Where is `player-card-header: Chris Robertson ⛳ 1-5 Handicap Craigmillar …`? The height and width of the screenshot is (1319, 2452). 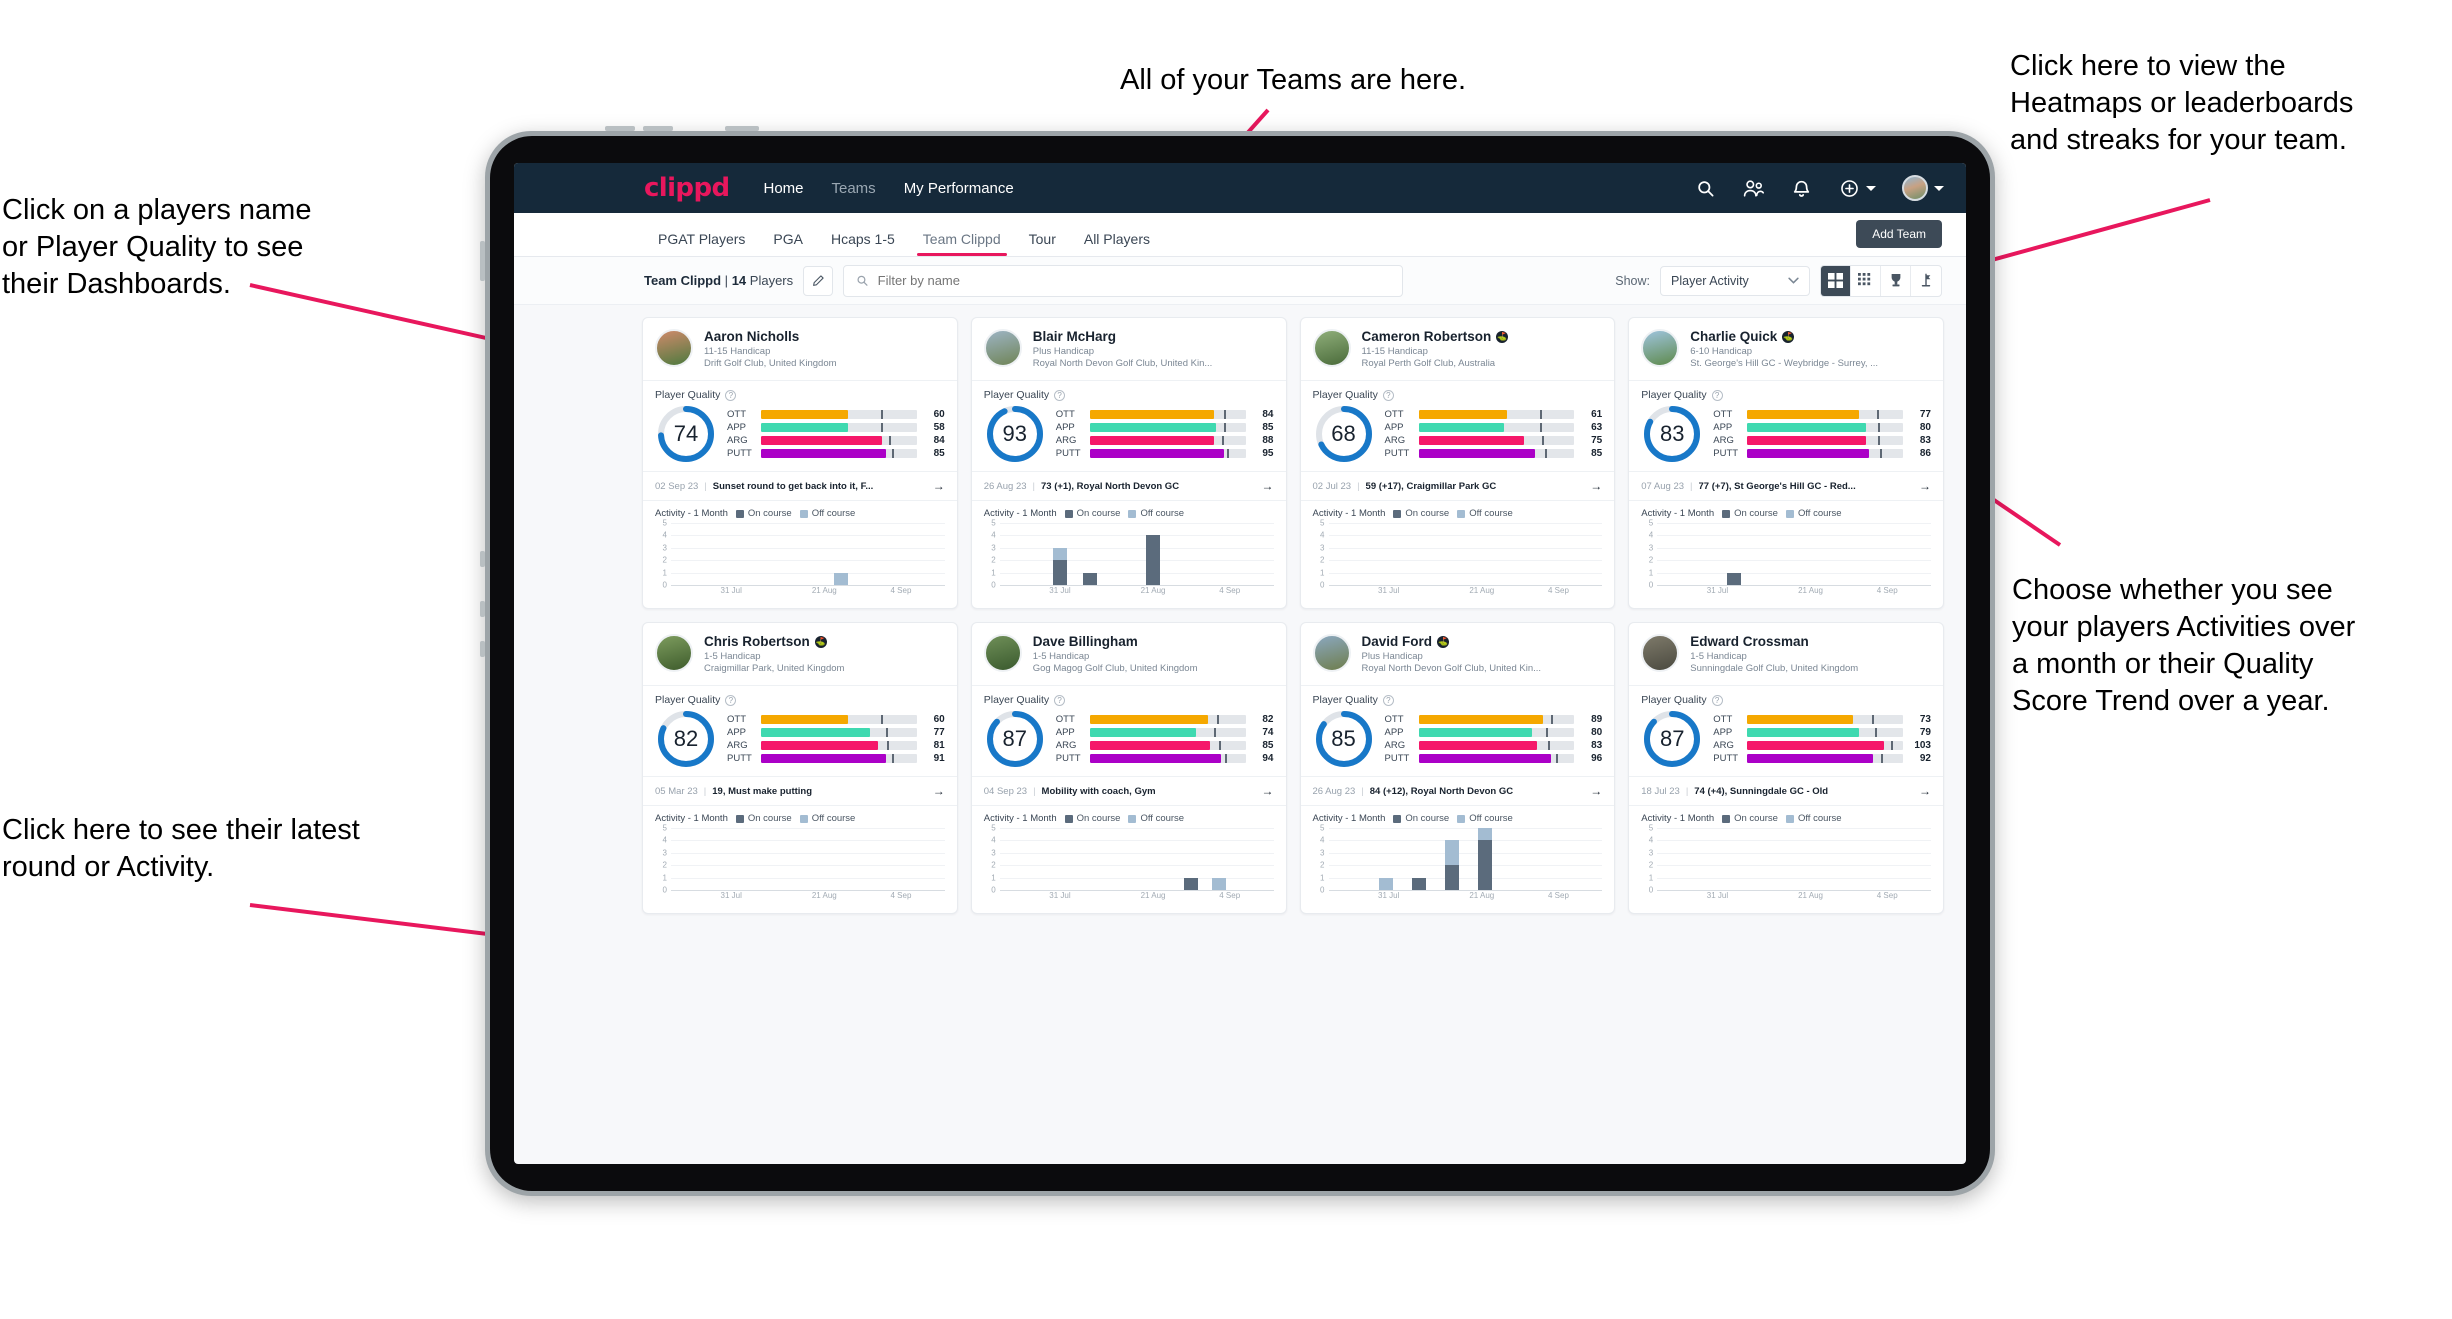
player-card-header: Chris Robertson ⛳ 1-5 Handicap Craigmillar … is located at coordinates (800, 654).